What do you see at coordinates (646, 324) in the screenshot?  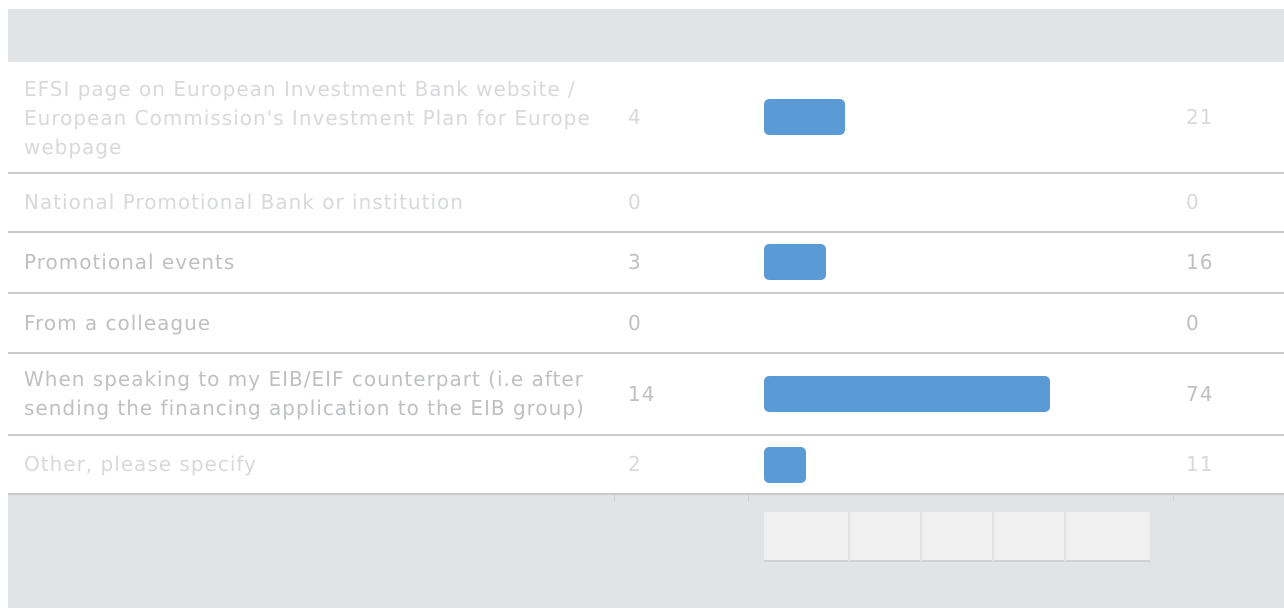 I see `table-row: From a colleague 0 0` at bounding box center [646, 324].